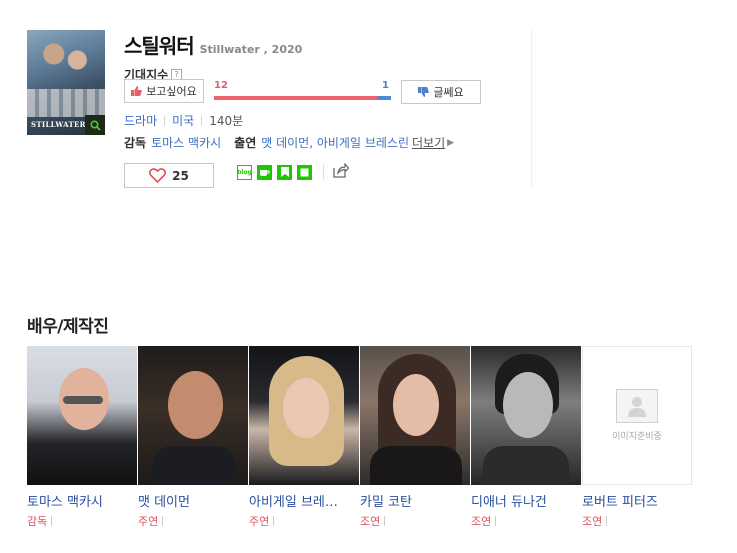 Image resolution: width=737 pixels, height=553 pixels. What do you see at coordinates (448, 92) in the screenshot?
I see `not-sure-label: 글쎄요` at bounding box center [448, 92].